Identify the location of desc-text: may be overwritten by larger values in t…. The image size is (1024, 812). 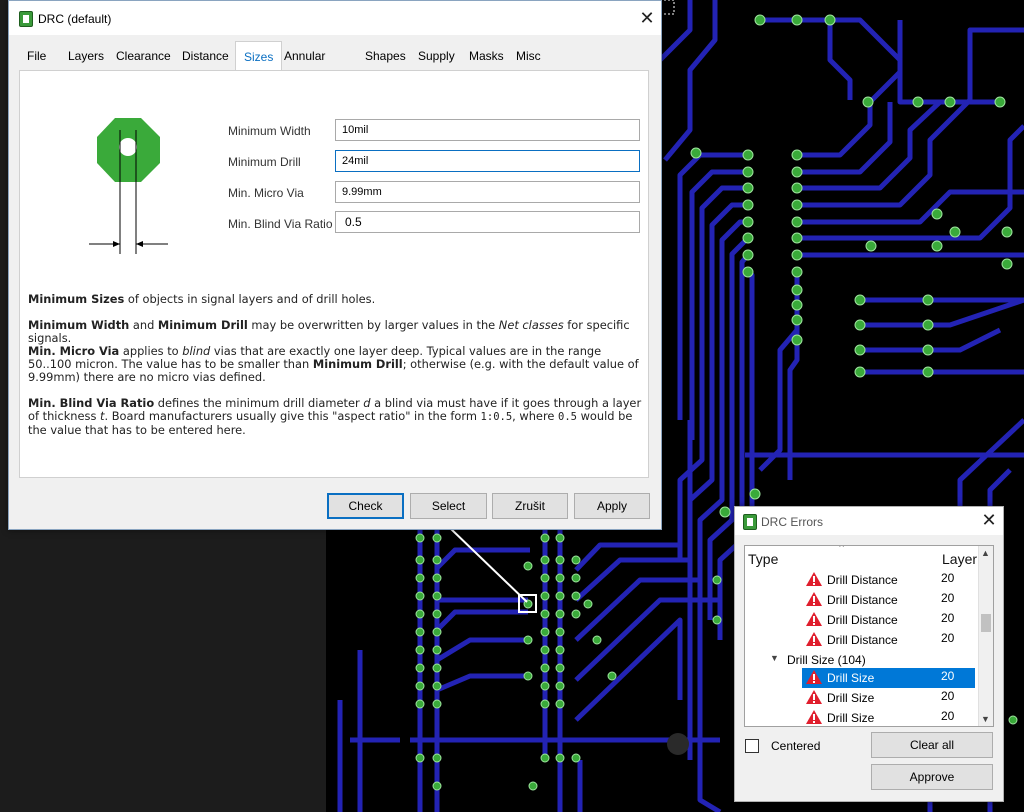
(373, 325).